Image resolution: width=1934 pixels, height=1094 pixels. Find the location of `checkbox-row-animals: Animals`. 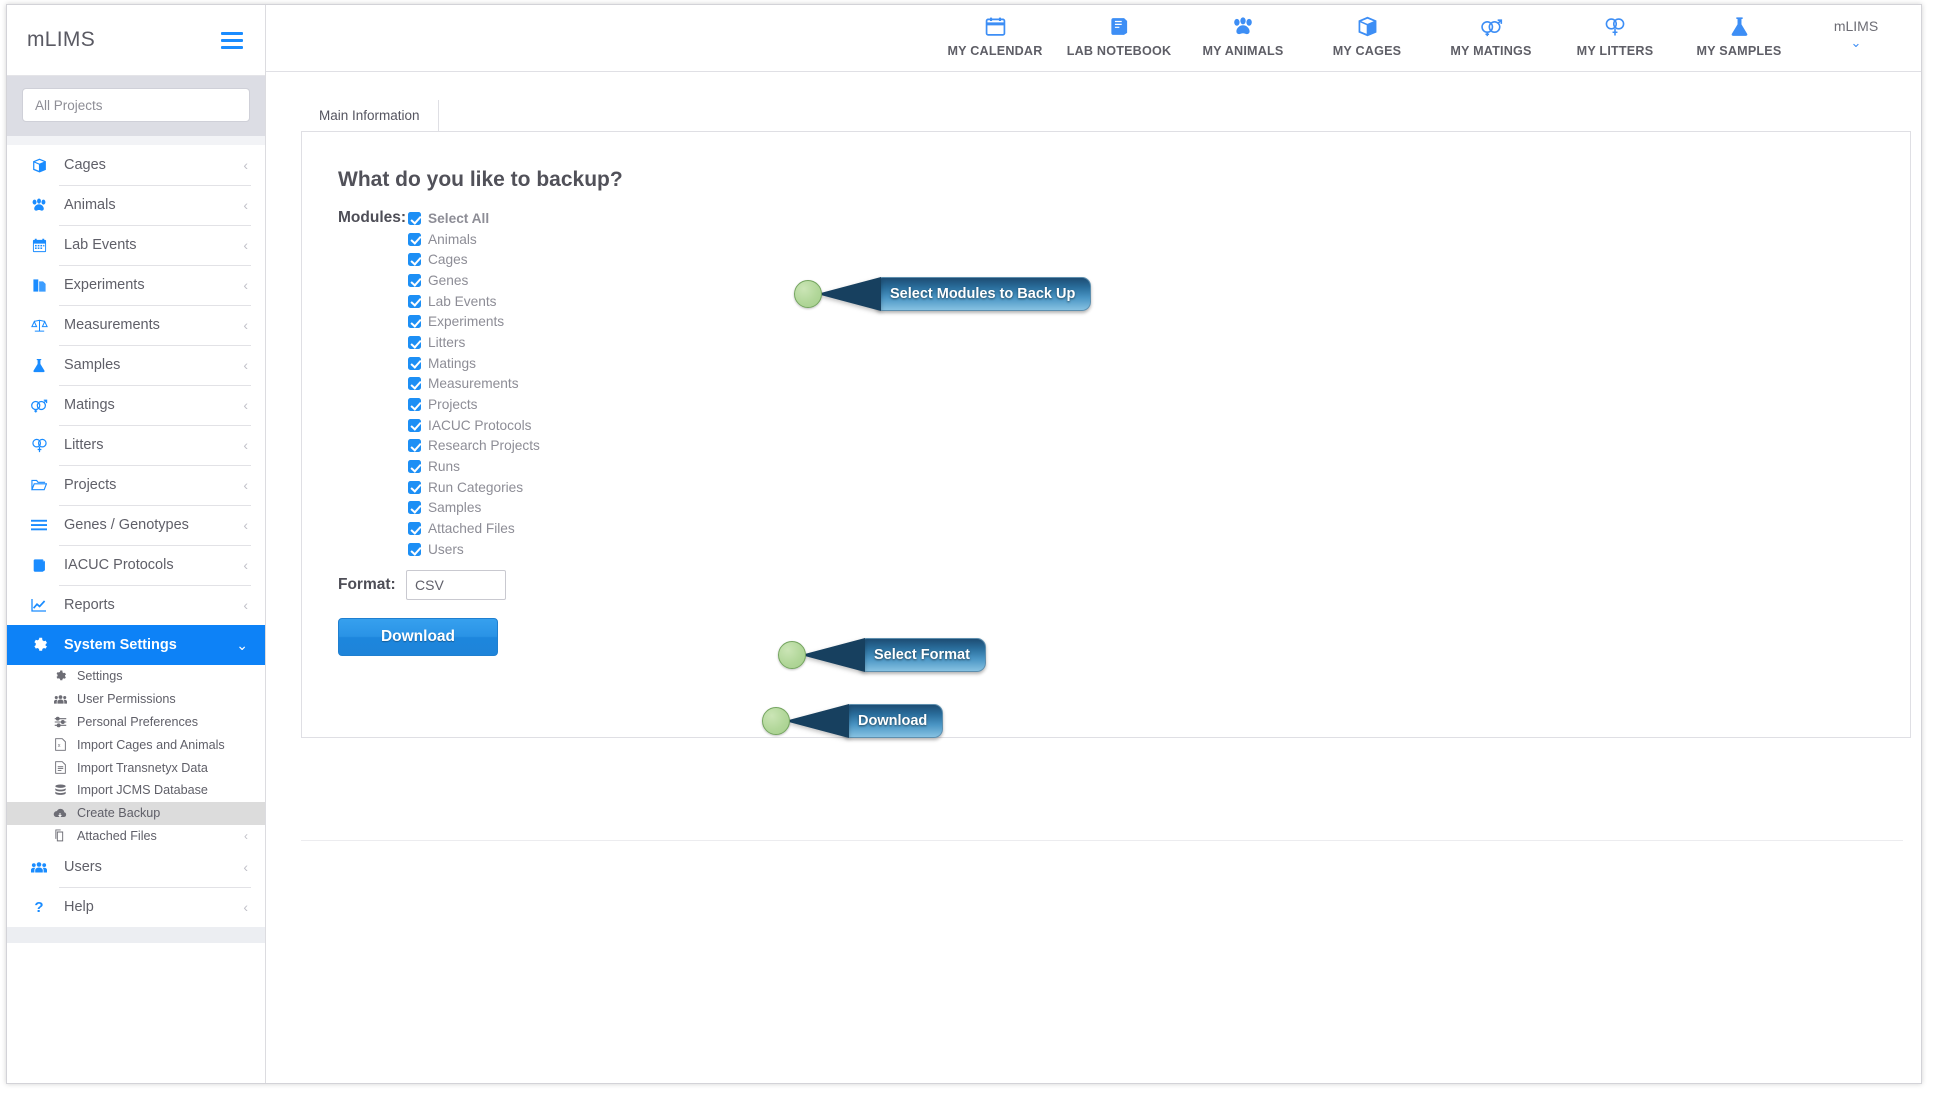

checkbox-row-animals: Animals is located at coordinates (474, 239).